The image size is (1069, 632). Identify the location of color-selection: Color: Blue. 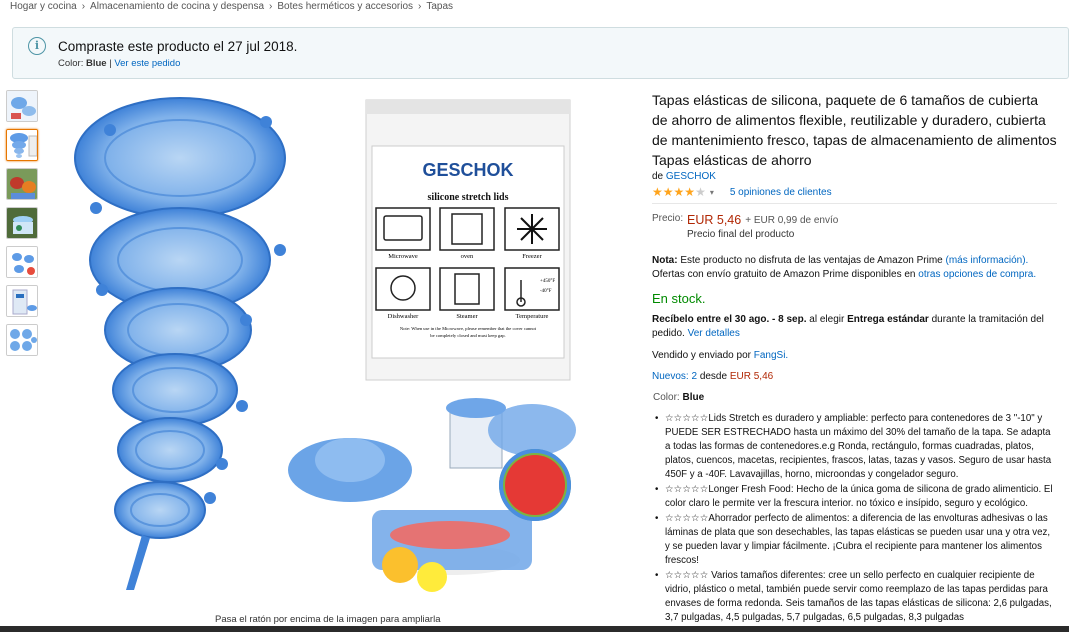
(854, 397).